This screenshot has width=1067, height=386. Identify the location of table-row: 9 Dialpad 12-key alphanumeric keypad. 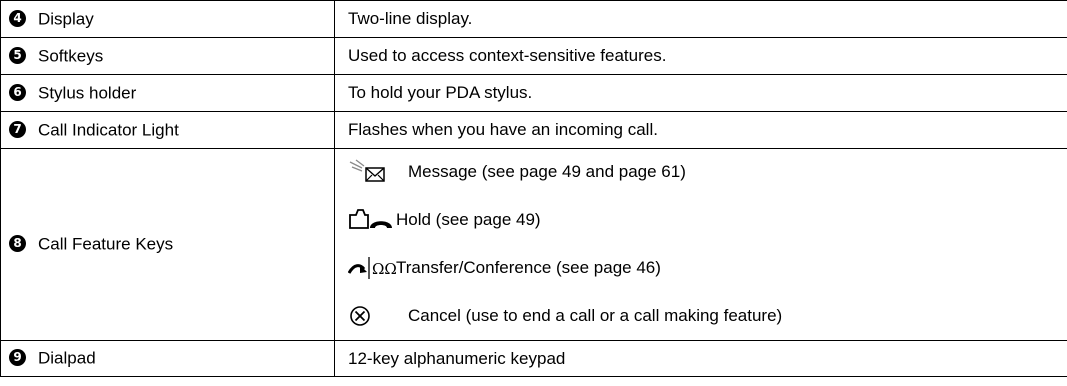
(533, 358).